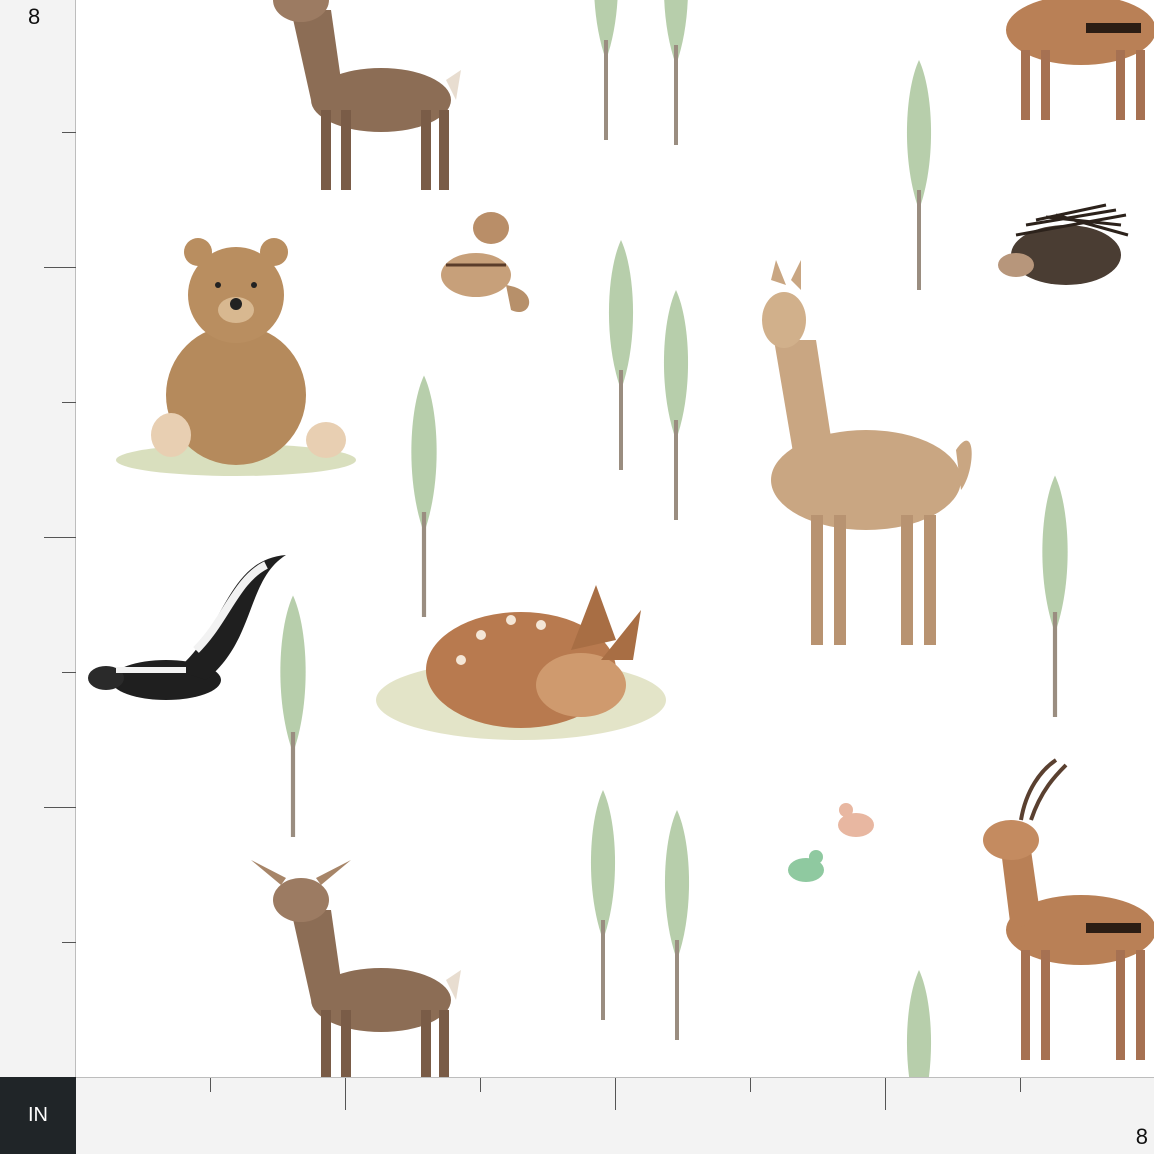 This screenshot has height=1154, width=1154. Describe the element at coordinates (236, 357) in the screenshot. I see `bear-icon` at that location.